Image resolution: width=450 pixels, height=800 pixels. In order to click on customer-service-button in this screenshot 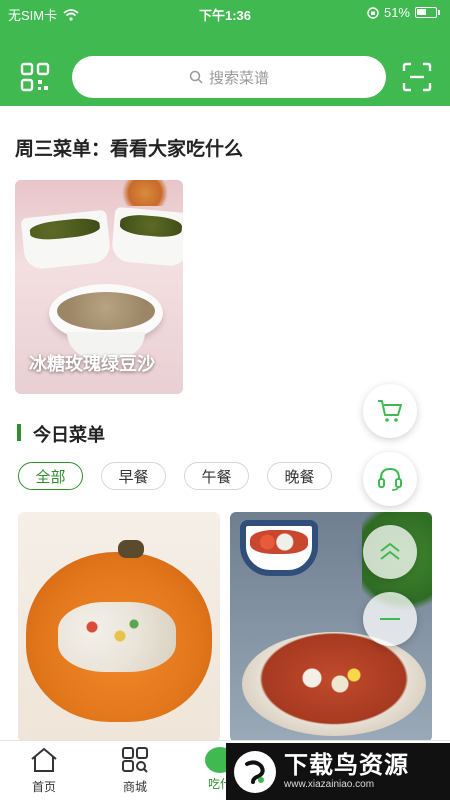, I will do `click(390, 479)`.